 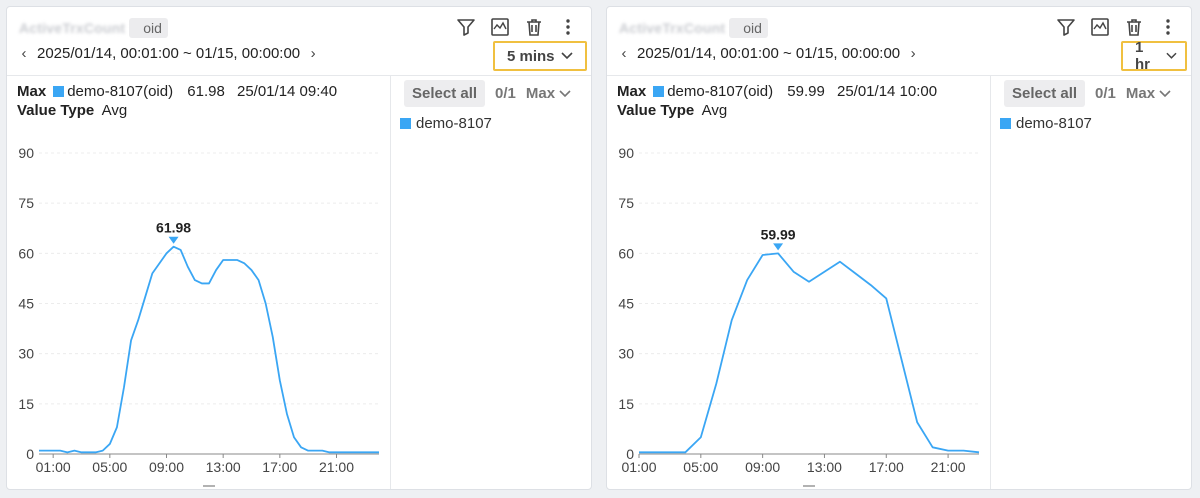 I want to click on interval-dropdown: 5 mins, so click(x=540, y=56).